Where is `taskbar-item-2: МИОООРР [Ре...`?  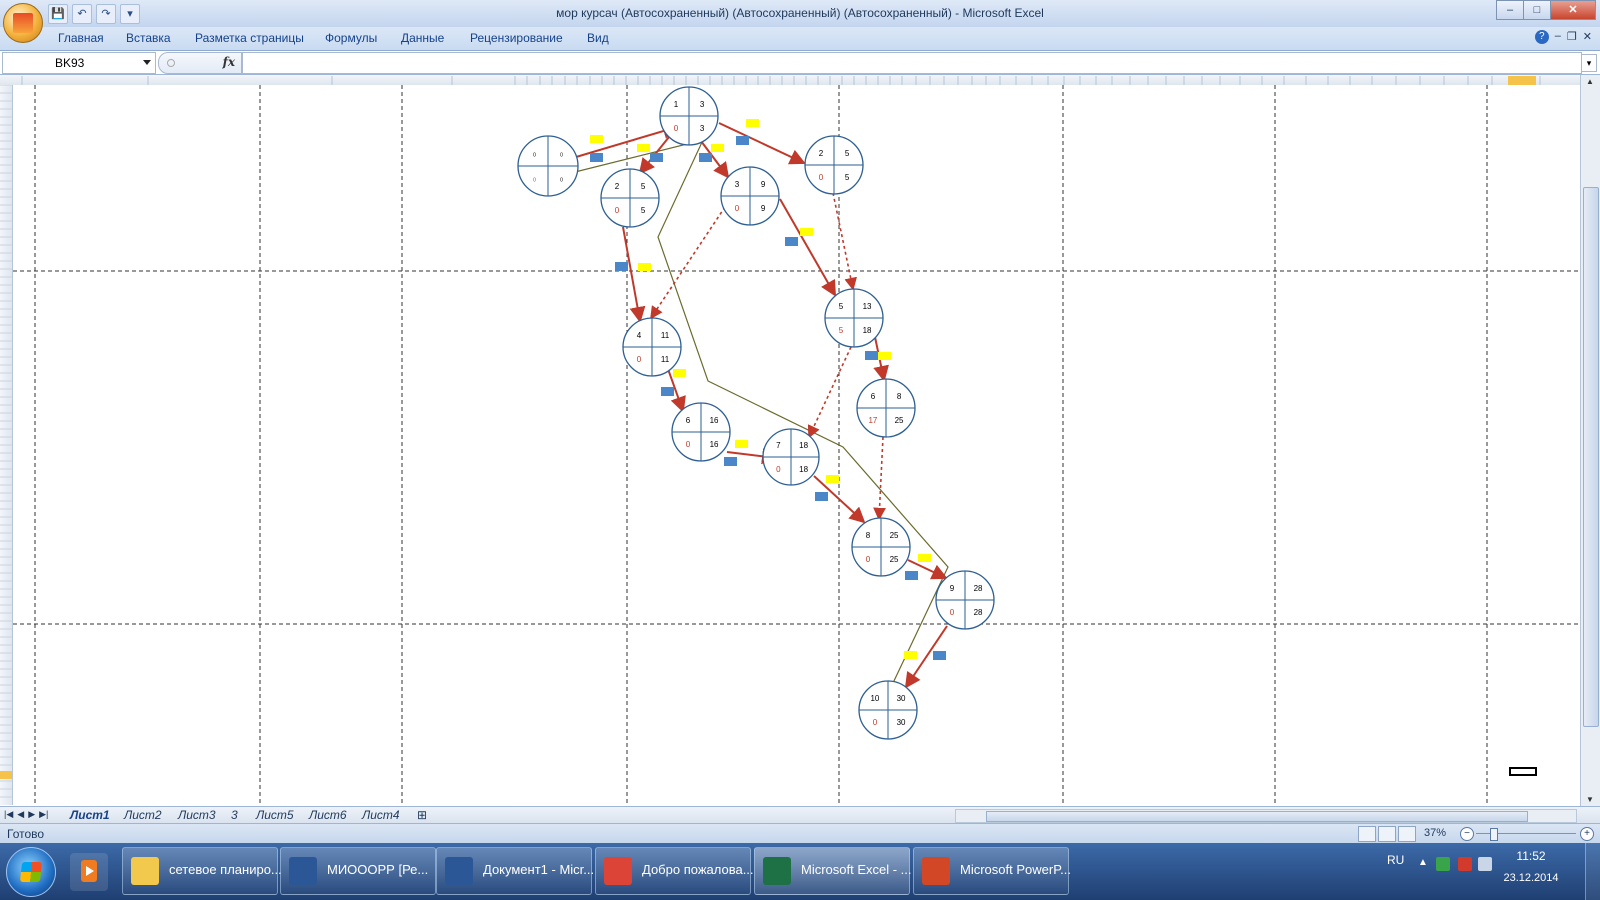 taskbar-item-2: МИОООРР [Ре... is located at coordinates (358, 871).